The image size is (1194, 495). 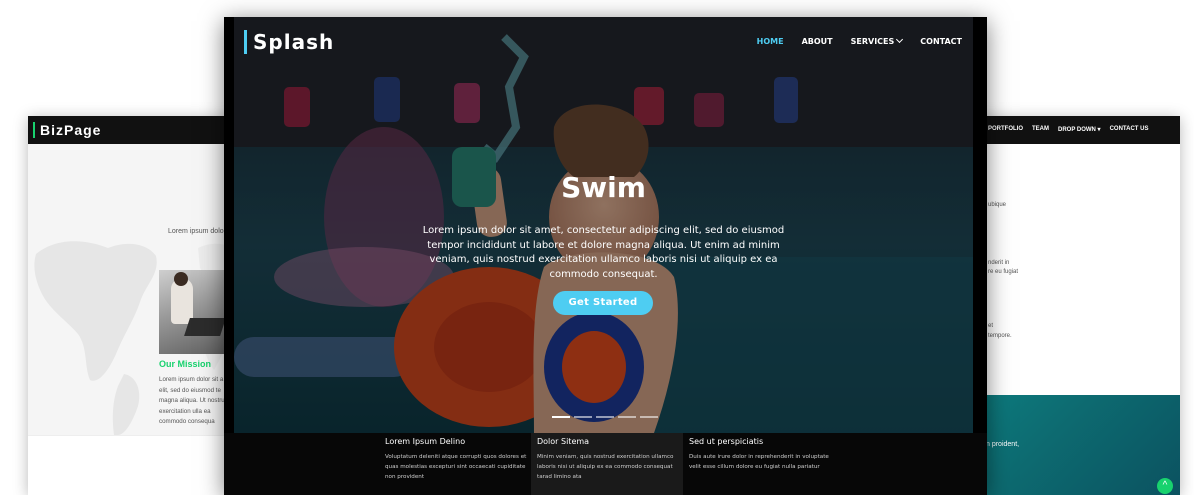 I want to click on business-nav: PORTFOLIO TEAM DROP DOWN ▾ CONTACT US, so click(x=1068, y=129).